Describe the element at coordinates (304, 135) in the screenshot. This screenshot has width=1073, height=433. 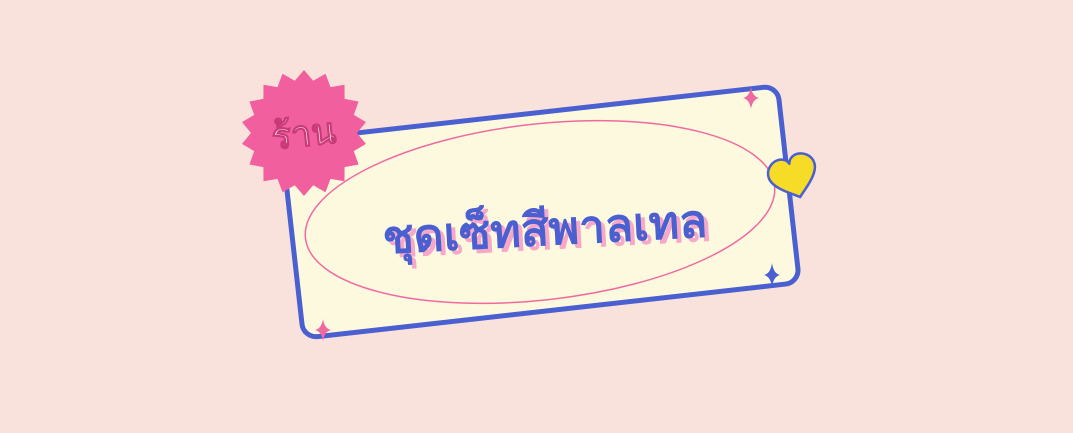
I see `shop-badge-label: ร้าน` at that location.